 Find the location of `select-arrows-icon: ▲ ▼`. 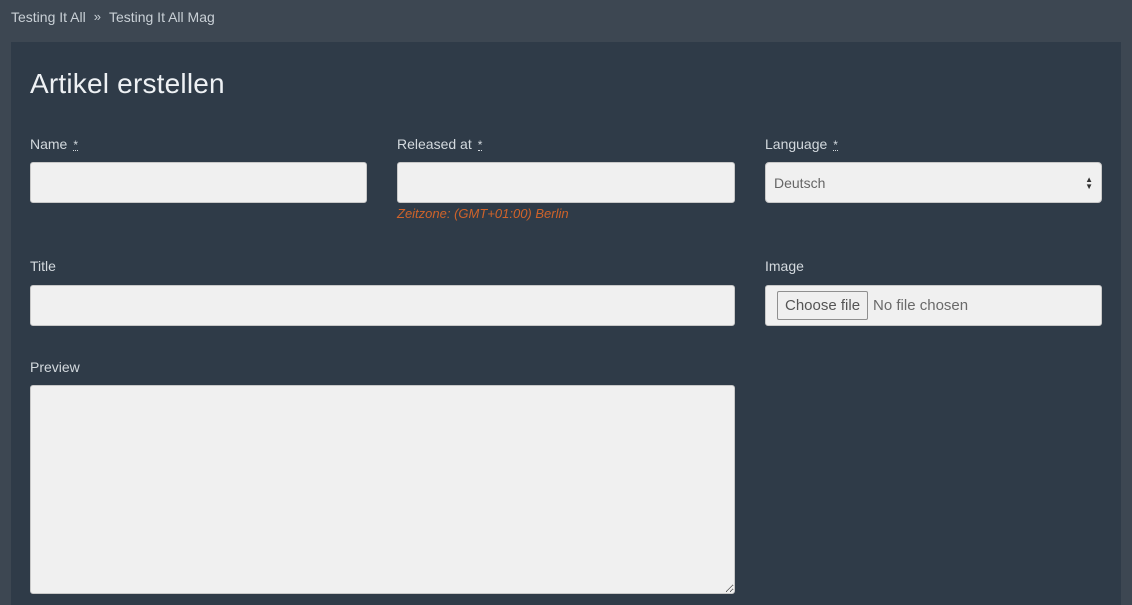

select-arrows-icon: ▲ ▼ is located at coordinates (1089, 182).